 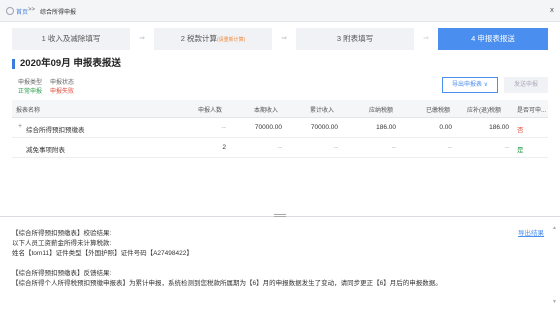 What do you see at coordinates (324, 127) in the screenshot?
I see `cell-cumulative-income: 70000.00` at bounding box center [324, 127].